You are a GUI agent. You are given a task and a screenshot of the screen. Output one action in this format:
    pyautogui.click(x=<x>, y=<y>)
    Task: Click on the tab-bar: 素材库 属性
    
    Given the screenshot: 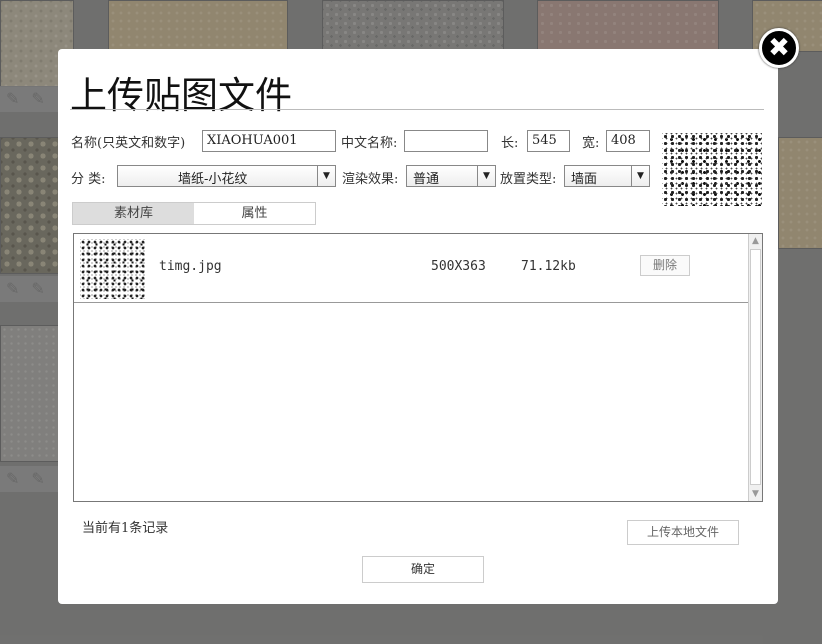 What is the action you would take?
    pyautogui.click(x=194, y=213)
    